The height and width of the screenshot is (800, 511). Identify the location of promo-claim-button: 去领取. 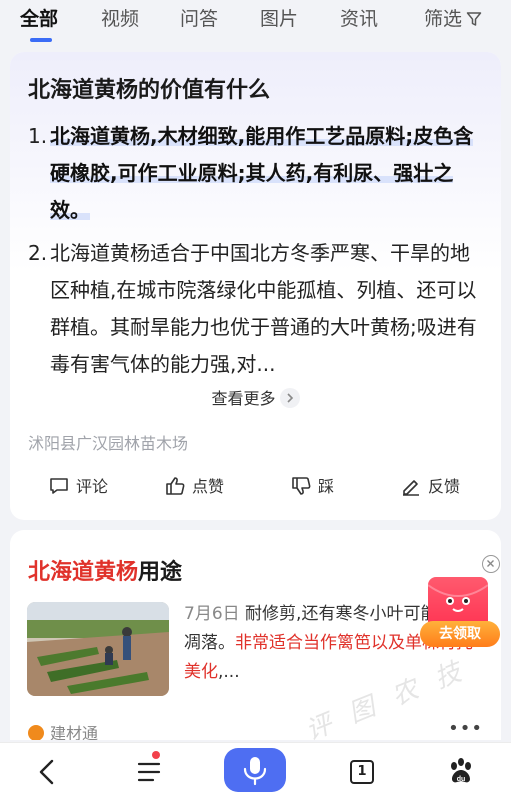
(460, 634).